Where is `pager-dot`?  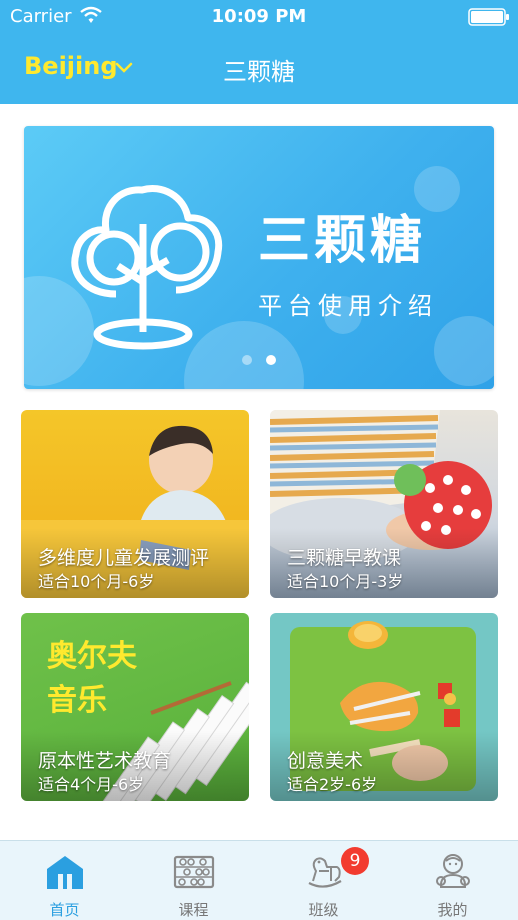 pager-dot is located at coordinates (247, 360).